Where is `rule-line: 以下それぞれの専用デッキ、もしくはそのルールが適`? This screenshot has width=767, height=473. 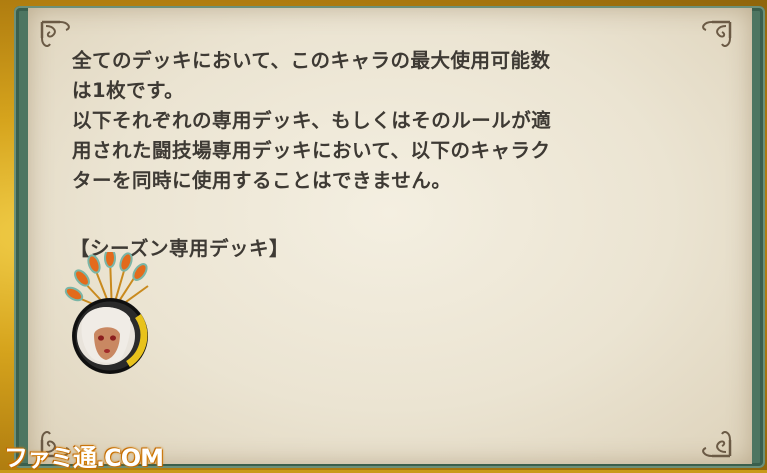
rule-line: 以下それぞれの専用デッキ、もしくはそのルールが適 is located at coordinates (312, 120).